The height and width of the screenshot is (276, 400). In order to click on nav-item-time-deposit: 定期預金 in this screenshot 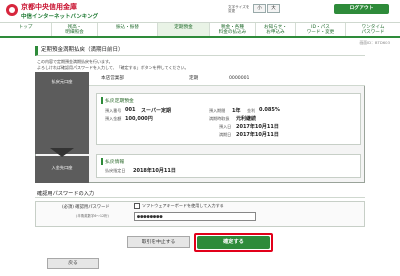, I will do `click(184, 29)`.